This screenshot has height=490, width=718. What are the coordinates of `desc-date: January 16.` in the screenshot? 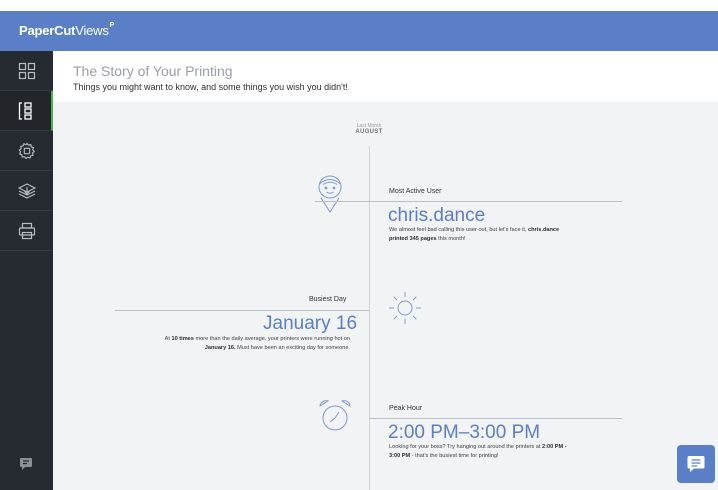 It's located at (220, 348).